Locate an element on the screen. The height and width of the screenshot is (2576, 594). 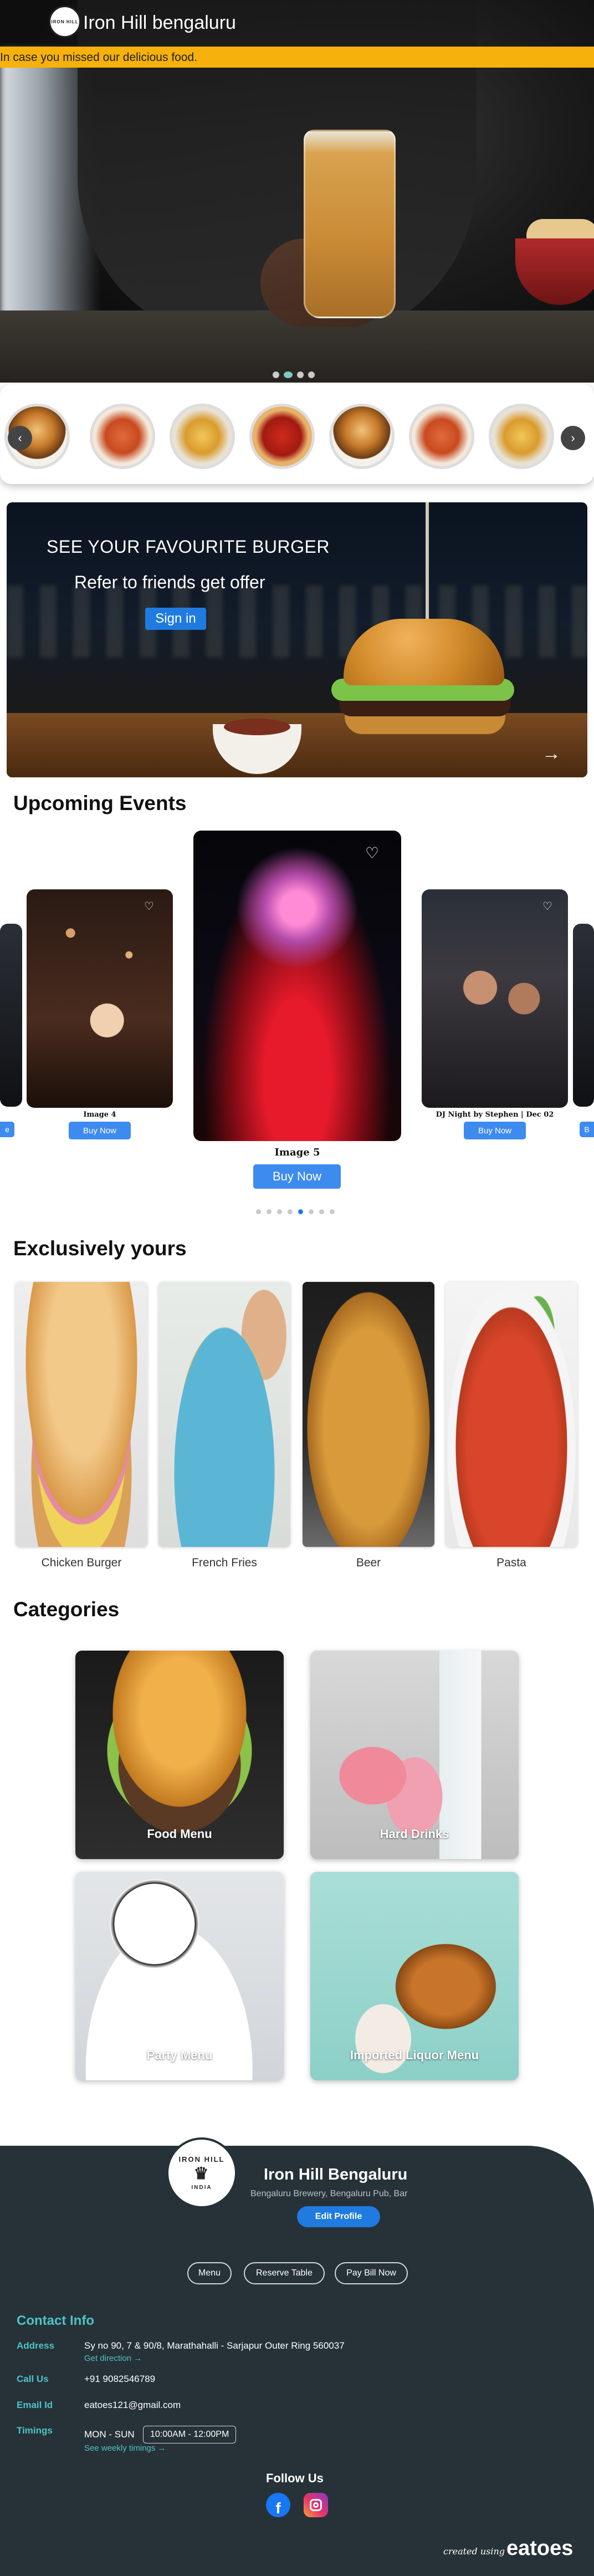
instagram-icon is located at coordinates (316, 2505).